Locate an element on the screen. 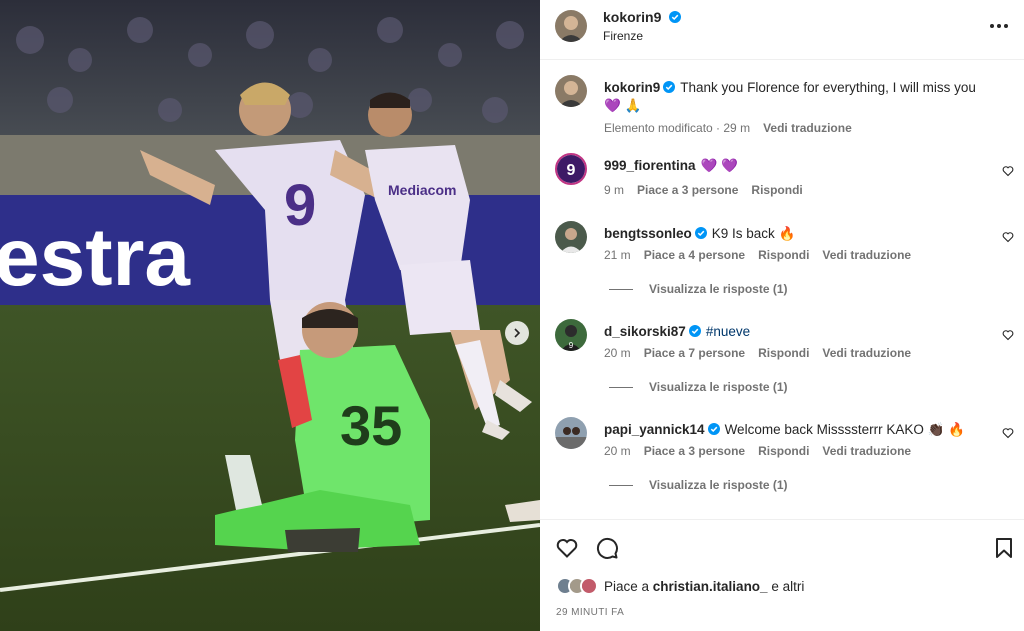 This screenshot has width=1024, height=631. comment-username: papi_yannick14 is located at coordinates (654, 429).